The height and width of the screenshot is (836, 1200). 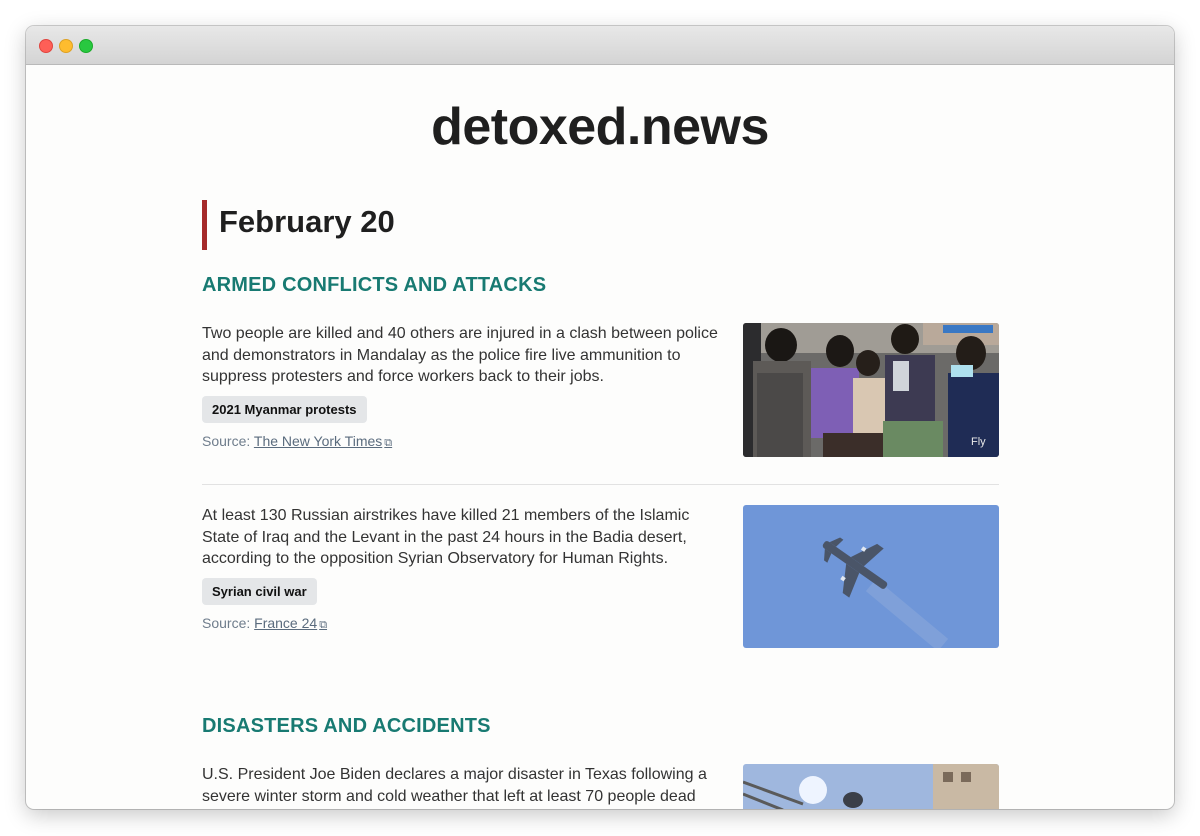 What do you see at coordinates (600, 45) in the screenshot?
I see `title-bar` at bounding box center [600, 45].